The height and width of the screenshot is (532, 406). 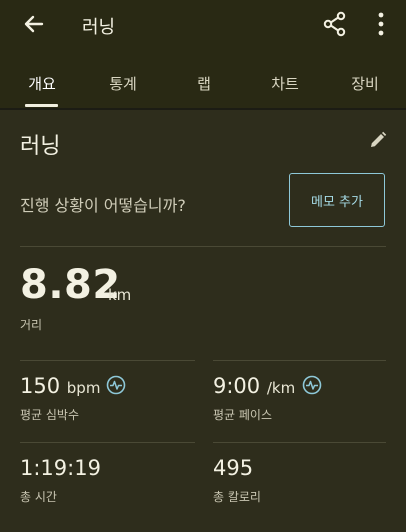 What do you see at coordinates (335, 24) in the screenshot?
I see `share-icon` at bounding box center [335, 24].